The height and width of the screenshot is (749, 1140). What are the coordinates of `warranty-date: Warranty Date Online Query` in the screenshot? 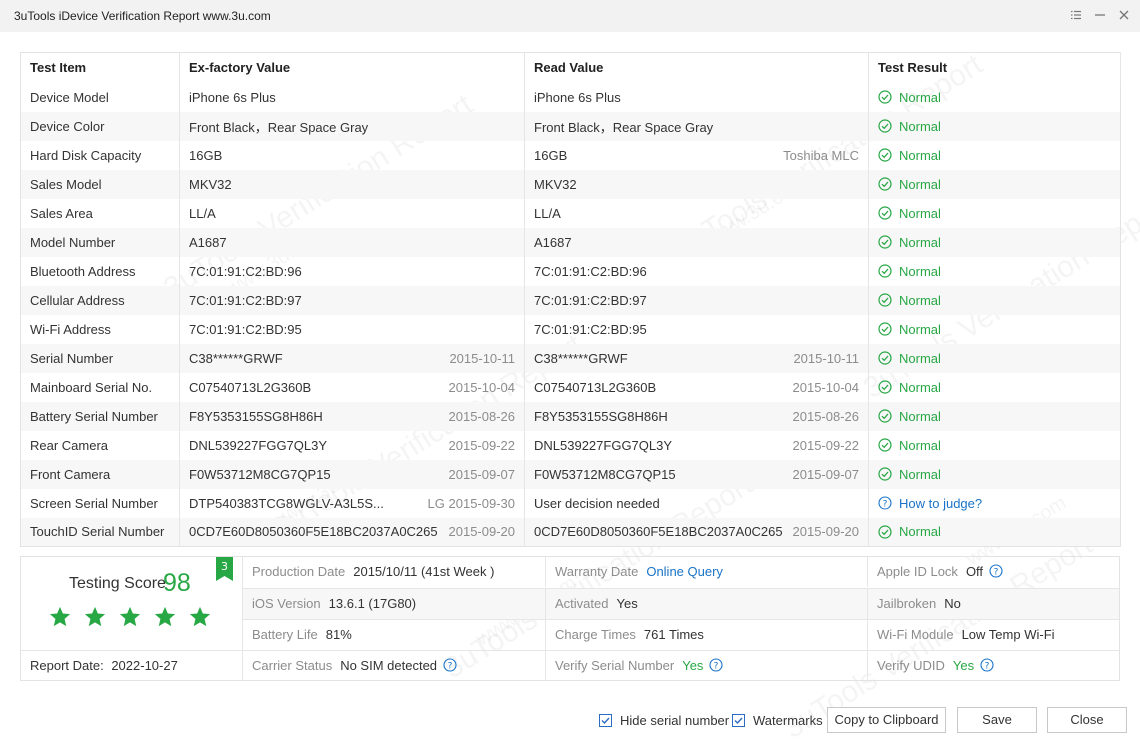 It's located at (707, 572).